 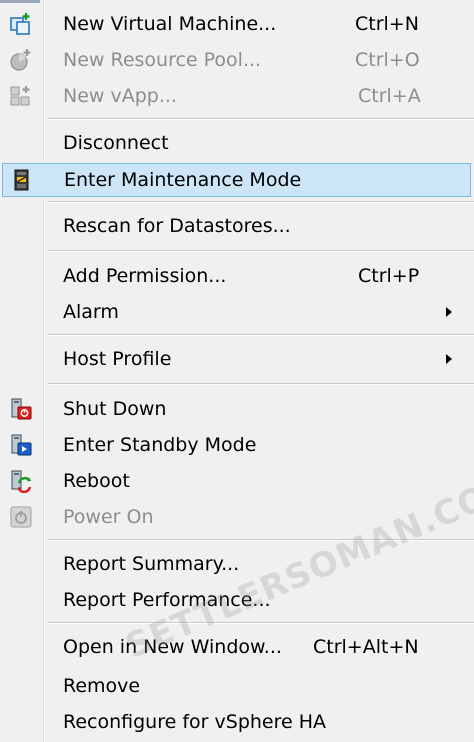 I want to click on menu-item-label: Power On, so click(x=108, y=517).